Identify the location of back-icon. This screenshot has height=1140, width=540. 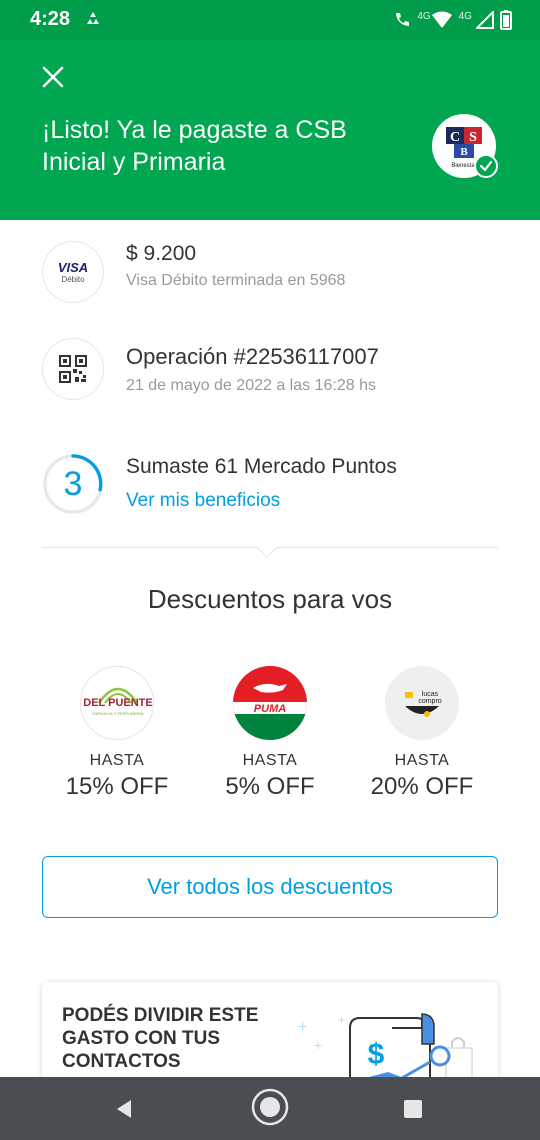
(124, 1109).